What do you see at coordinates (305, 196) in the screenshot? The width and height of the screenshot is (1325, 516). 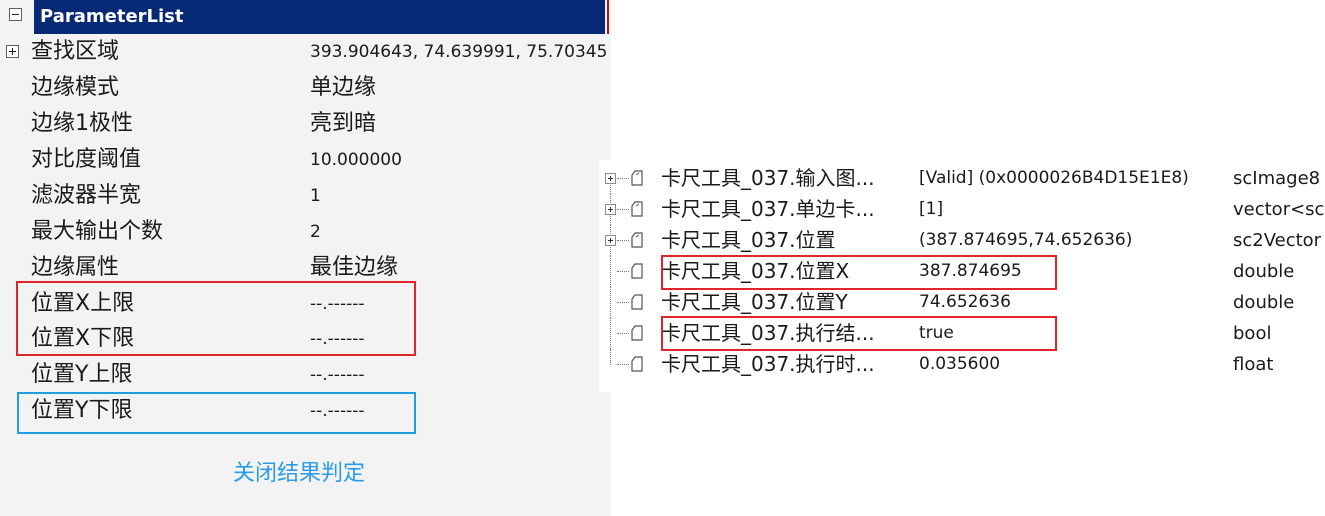 I see `param-row-filter-half-width: 滤波器半宽 1` at bounding box center [305, 196].